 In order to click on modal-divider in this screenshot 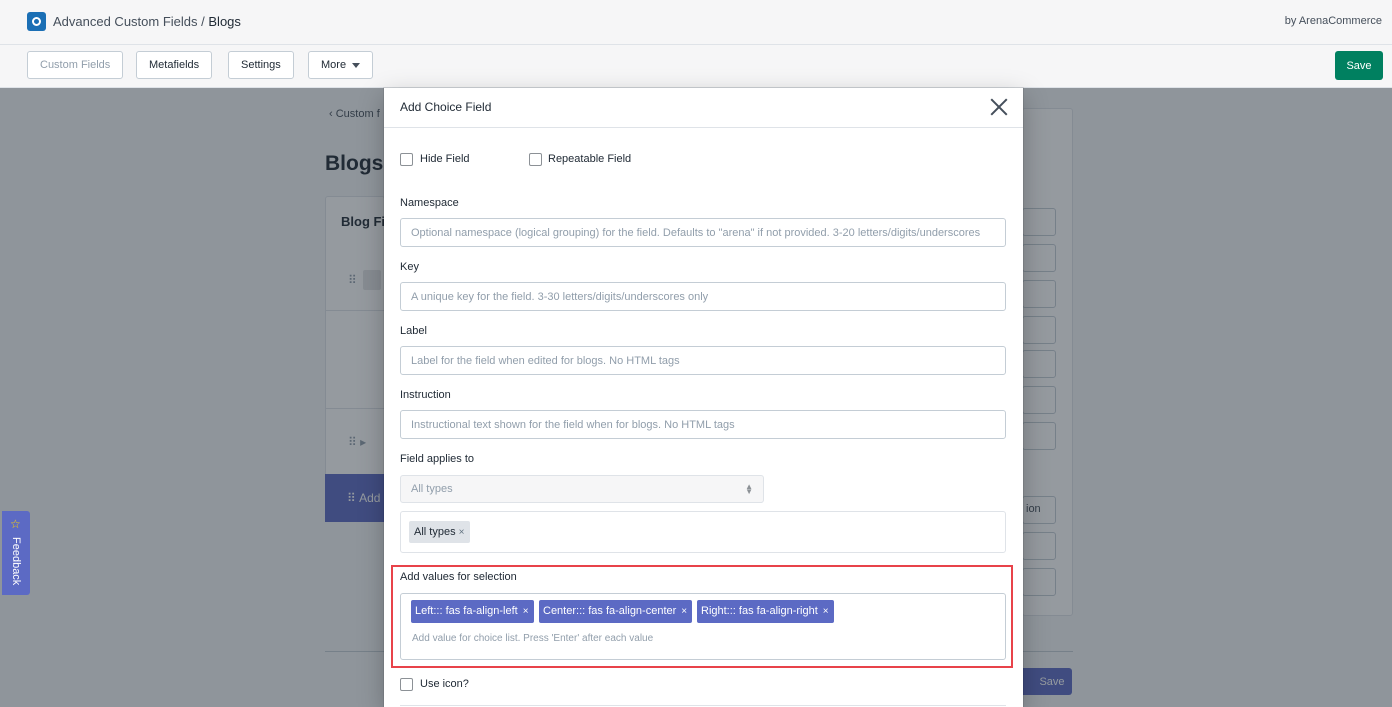, I will do `click(703, 705)`.